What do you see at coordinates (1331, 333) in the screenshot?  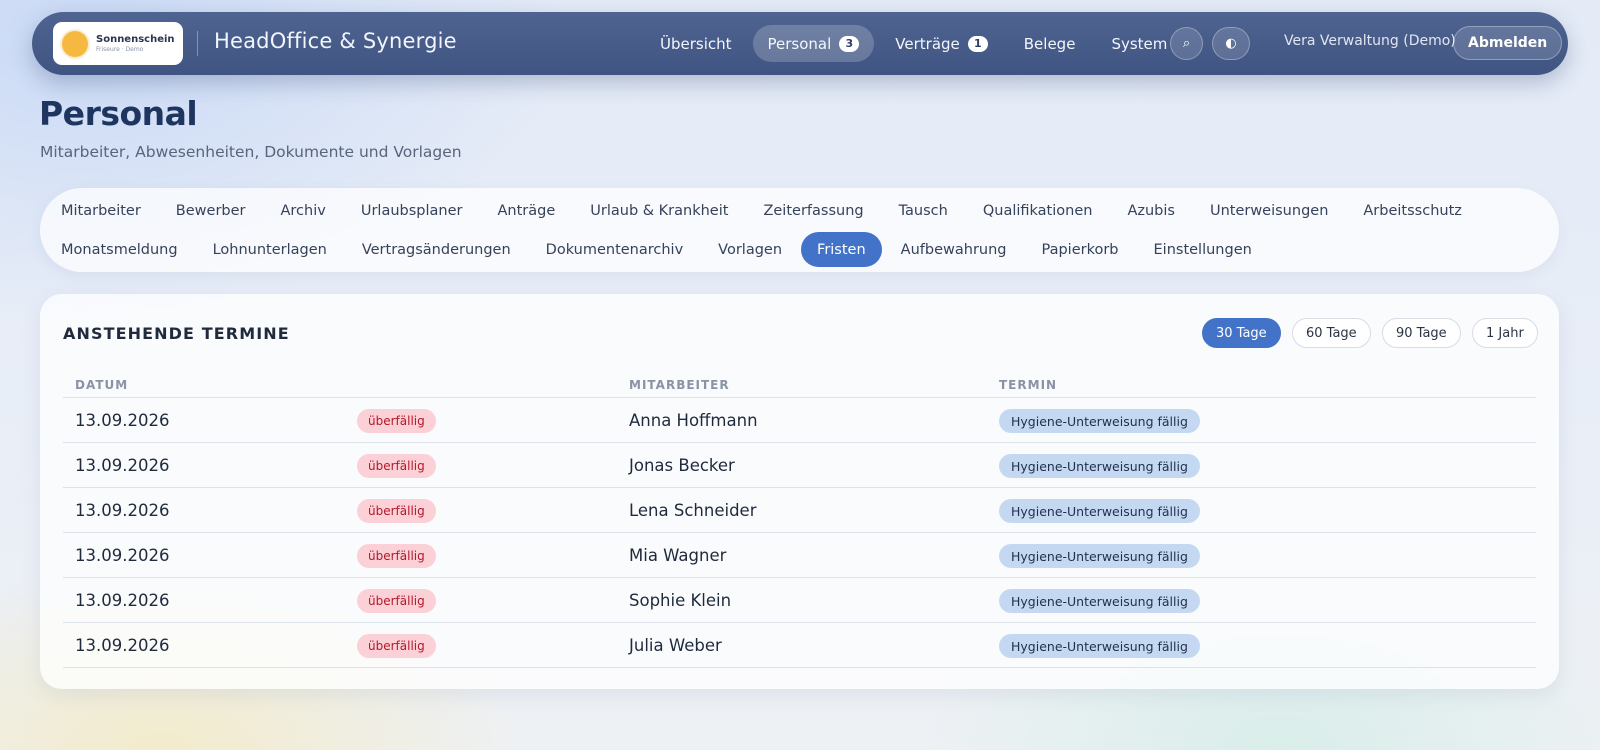 I see `range-60-days-button: 60 Tage` at bounding box center [1331, 333].